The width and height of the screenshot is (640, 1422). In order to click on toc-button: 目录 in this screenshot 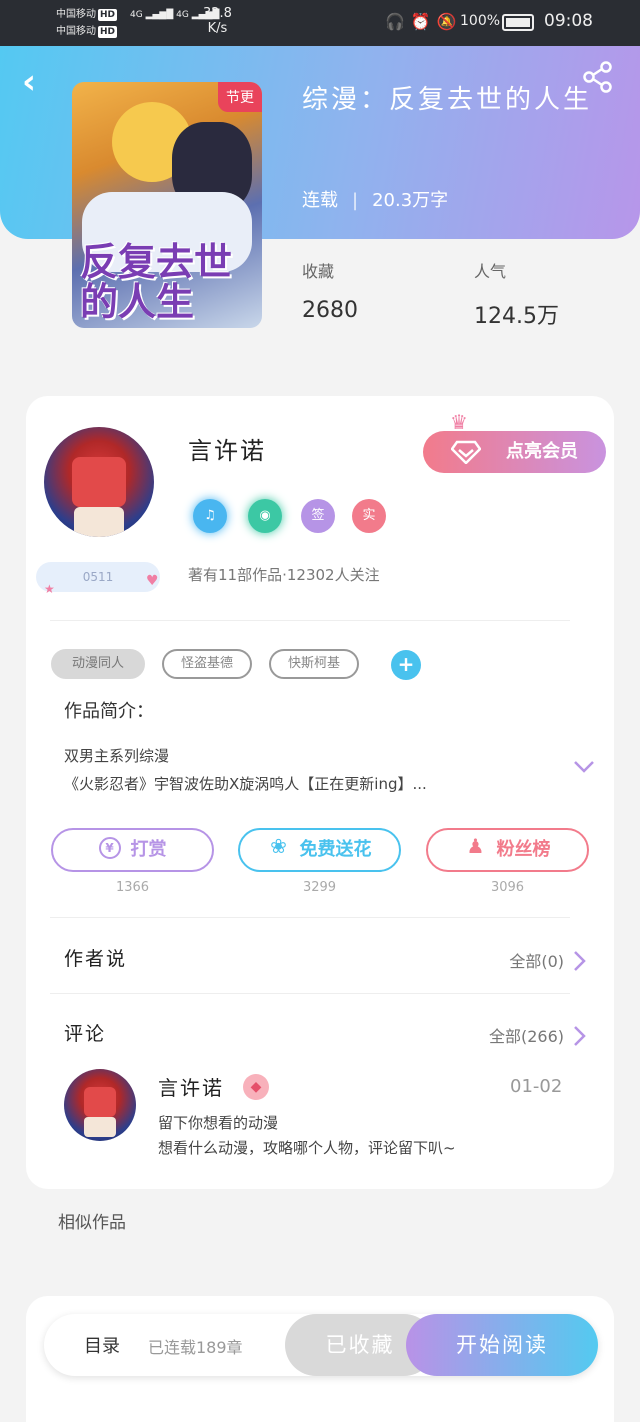, I will do `click(102, 1345)`.